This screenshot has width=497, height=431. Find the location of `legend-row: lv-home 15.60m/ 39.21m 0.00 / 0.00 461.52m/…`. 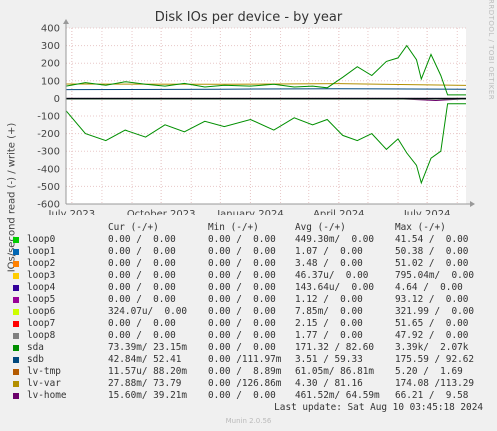

legend-row: lv-home 15.60m/ 39.21m 0.00 / 0.00 461.52m/… is located at coordinates (250, 396).